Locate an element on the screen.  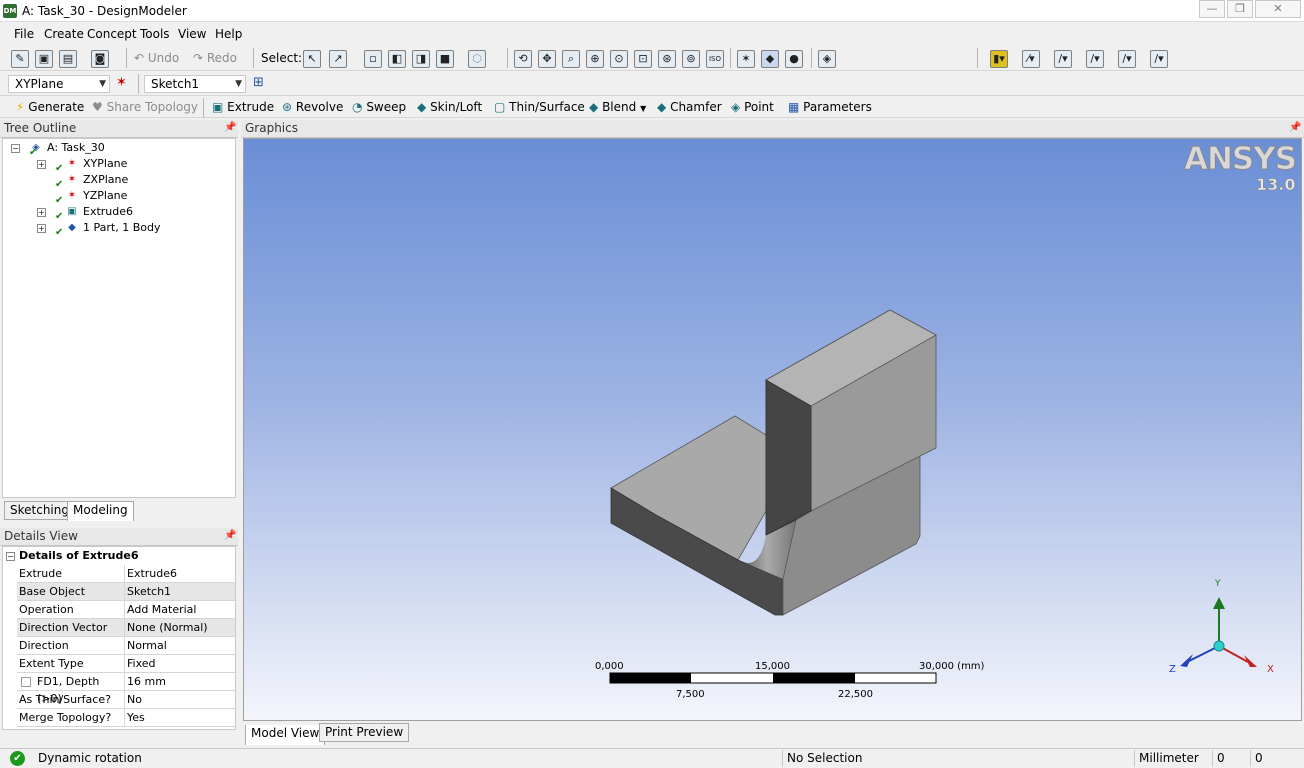
tree-item-extrude6: ▣ Extrude6 is located at coordinates (99, 212).